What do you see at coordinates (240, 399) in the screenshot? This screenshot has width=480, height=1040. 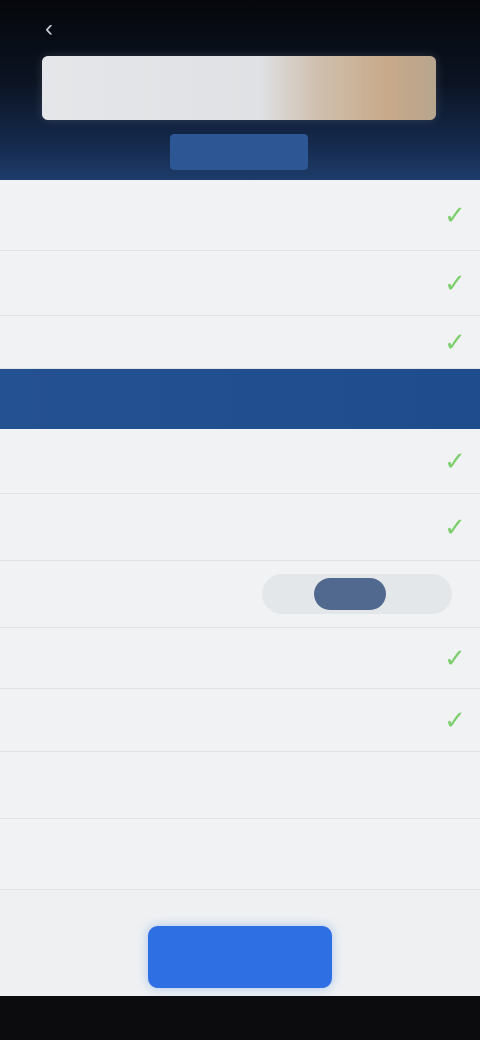 I see `group-header` at bounding box center [240, 399].